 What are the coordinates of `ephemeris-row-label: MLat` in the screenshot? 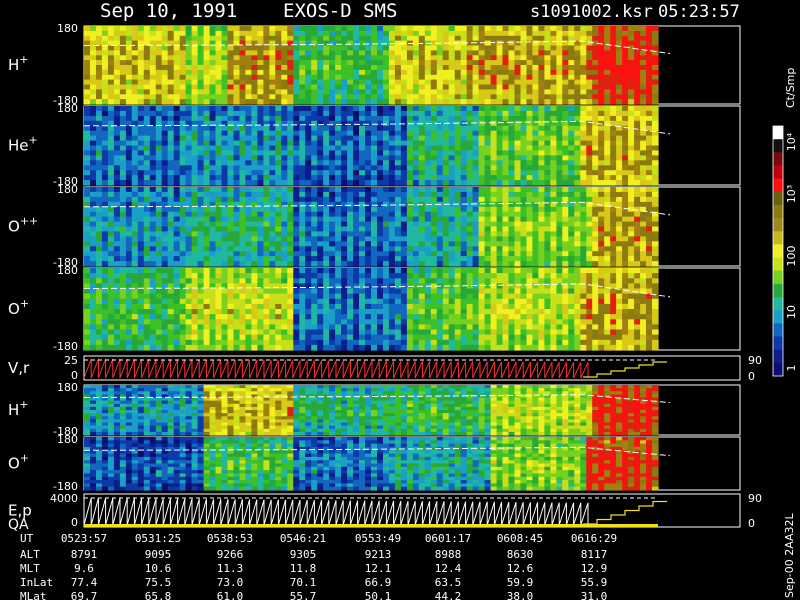 It's located at (33, 595).